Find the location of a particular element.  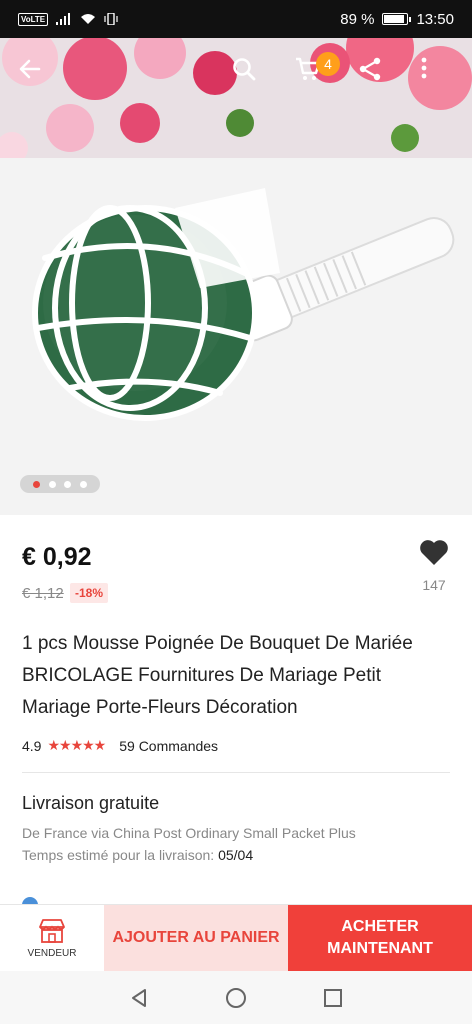

buy-now-label-line2: MAINTENANT is located at coordinates (380, 948).